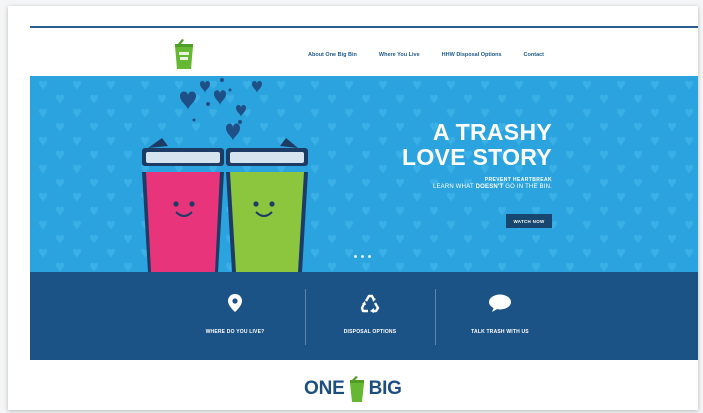 Image resolution: width=703 pixels, height=413 pixels. I want to click on hero-tagline-pre: LEARN WHAT, so click(454, 187).